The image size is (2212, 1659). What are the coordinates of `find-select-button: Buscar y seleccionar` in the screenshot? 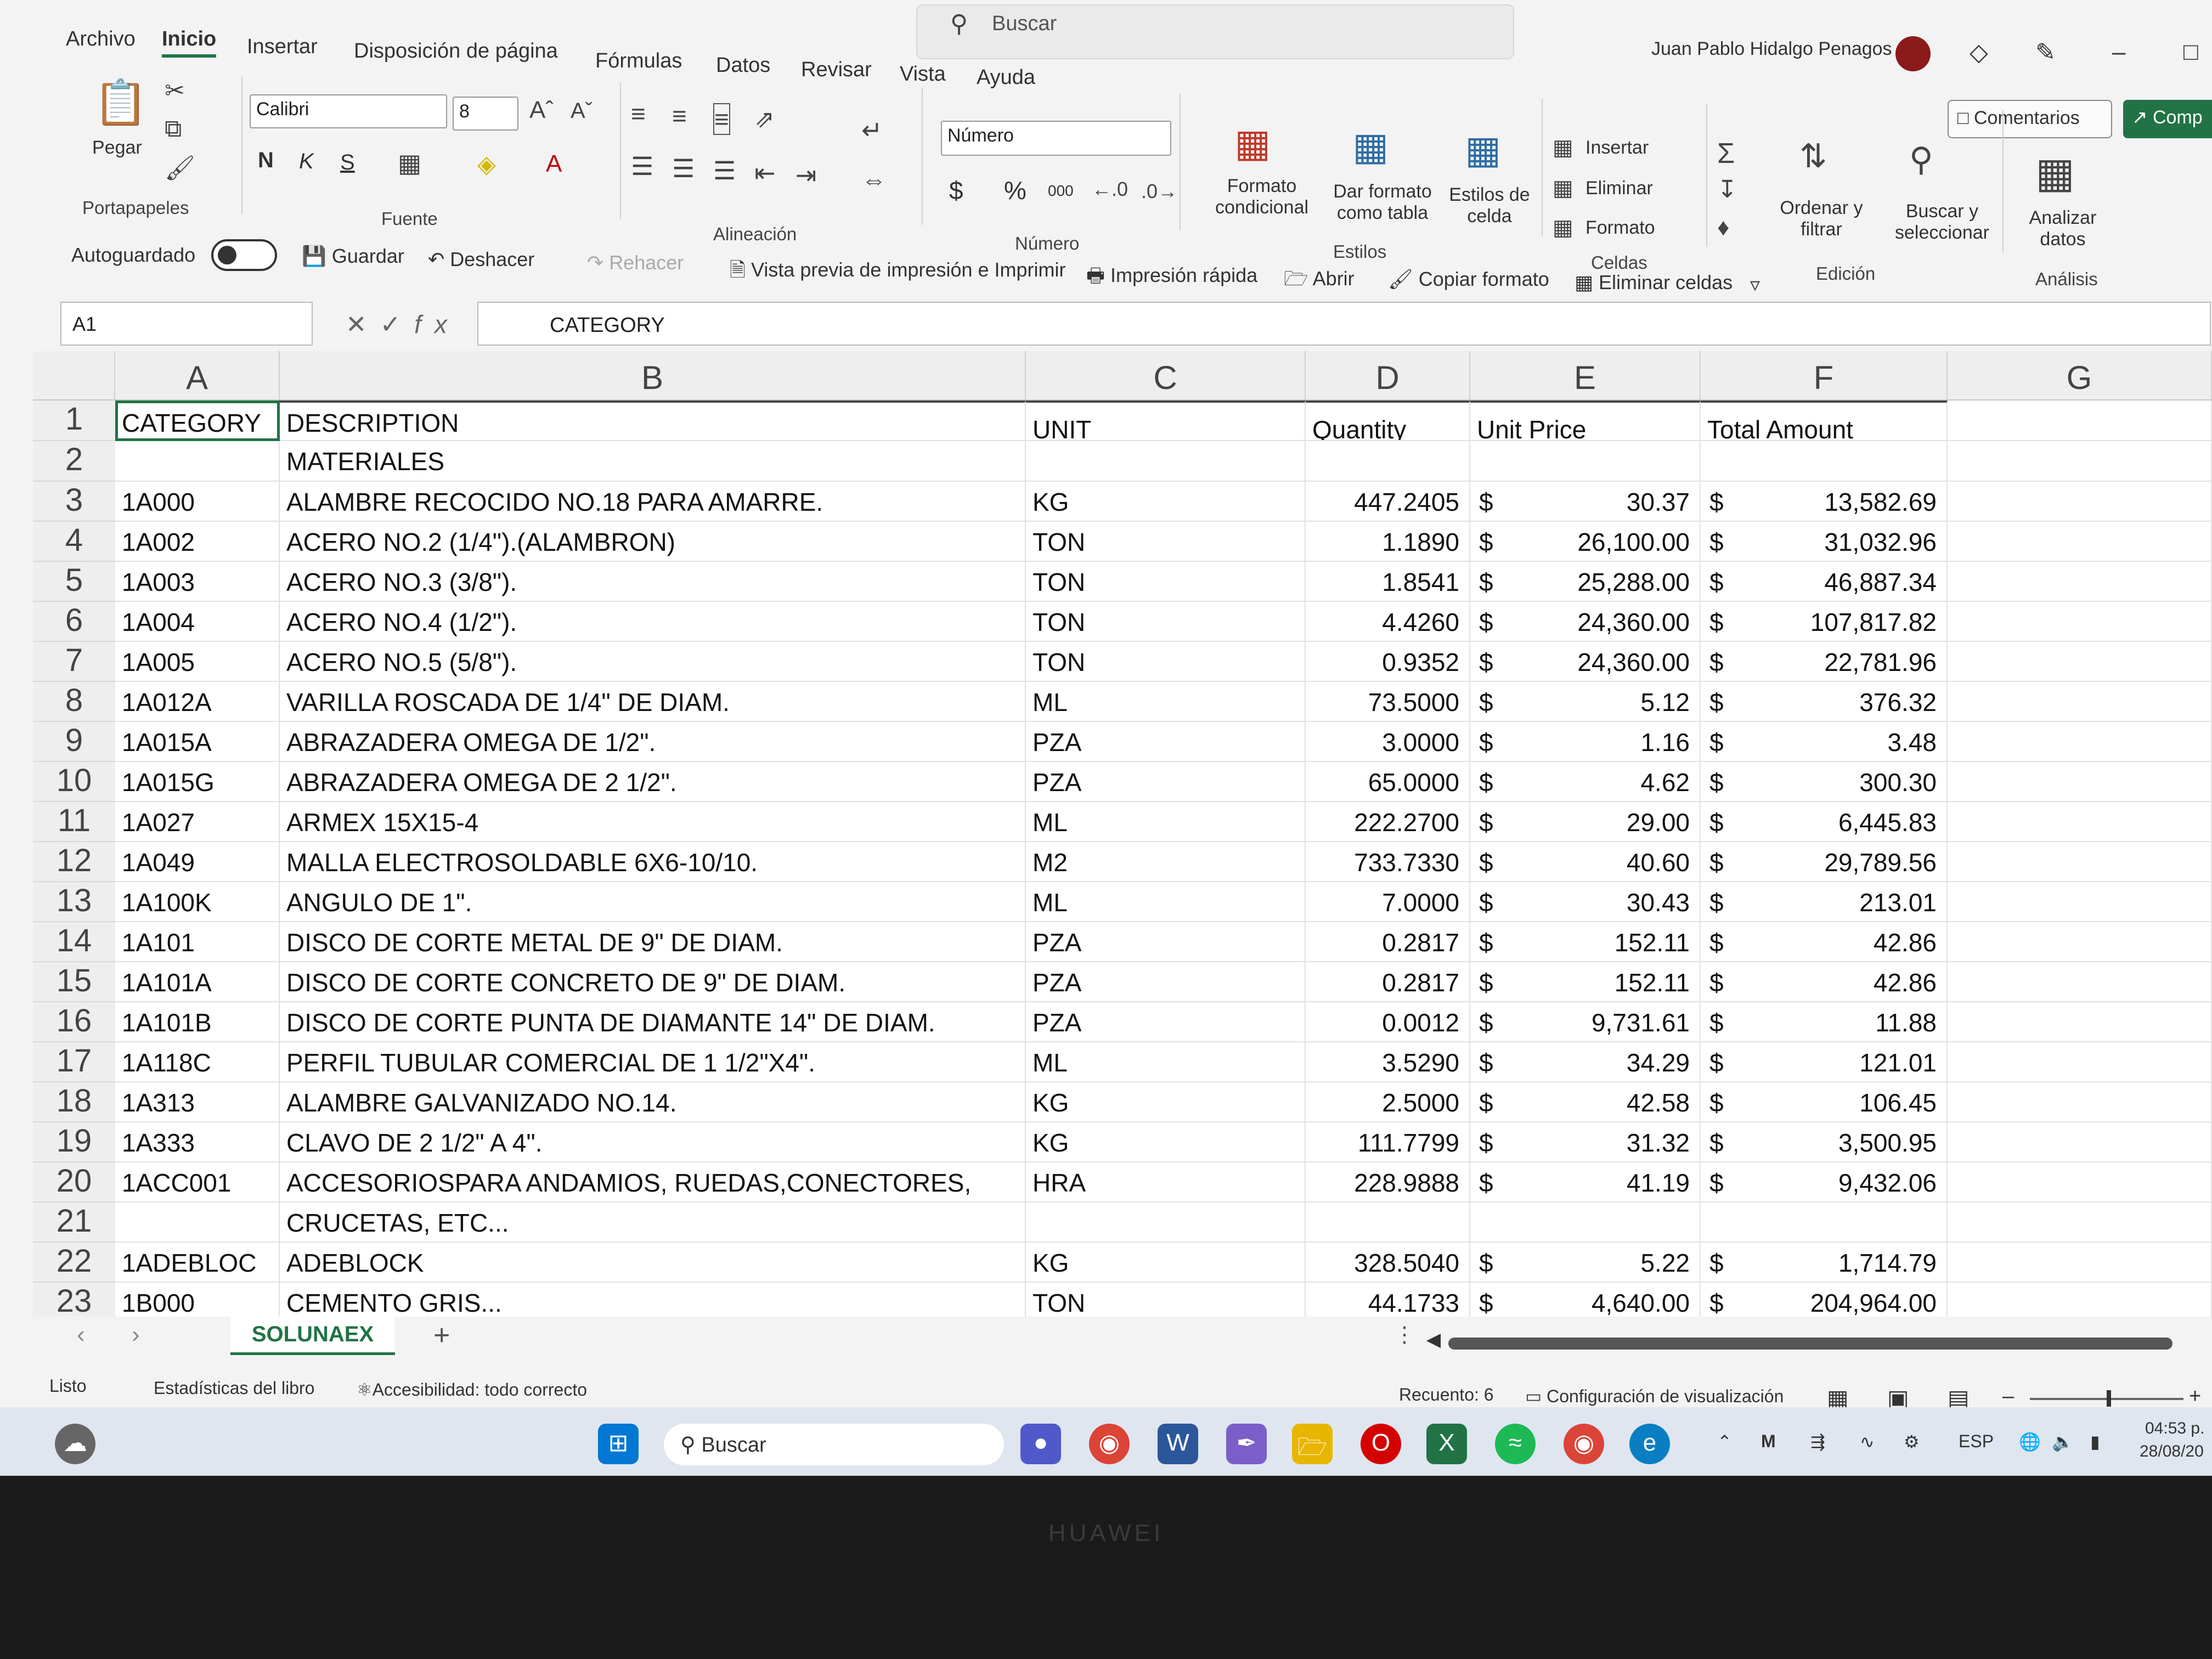 It's located at (1942, 222).